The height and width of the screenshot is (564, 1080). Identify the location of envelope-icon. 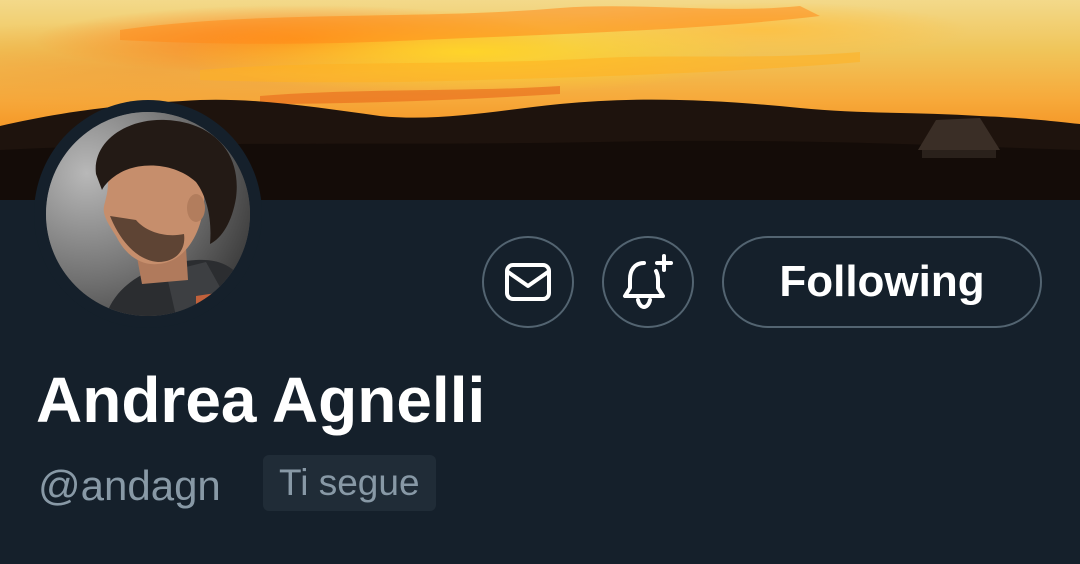
(528, 282).